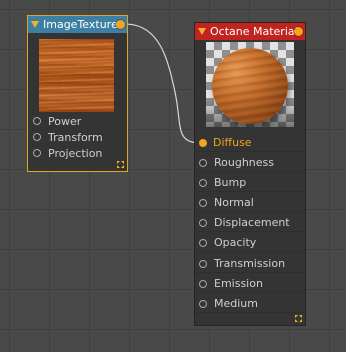 This screenshot has width=346, height=352. What do you see at coordinates (236, 303) in the screenshot?
I see `input-port-label: Medium` at bounding box center [236, 303].